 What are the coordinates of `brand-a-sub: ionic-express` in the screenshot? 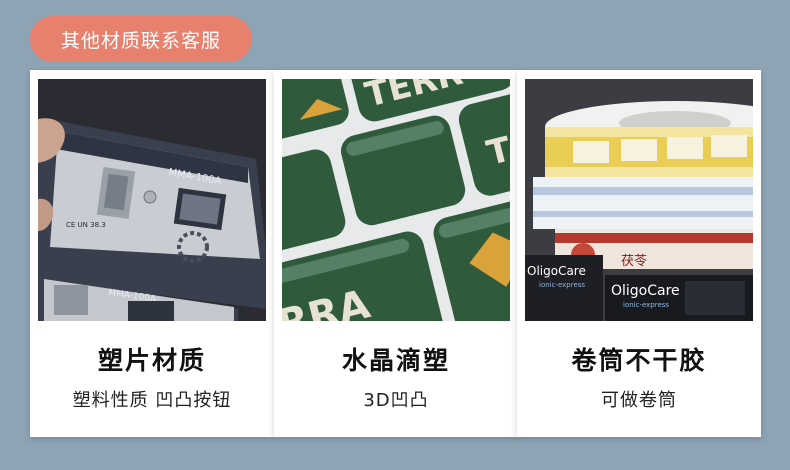 It's located at (562, 285).